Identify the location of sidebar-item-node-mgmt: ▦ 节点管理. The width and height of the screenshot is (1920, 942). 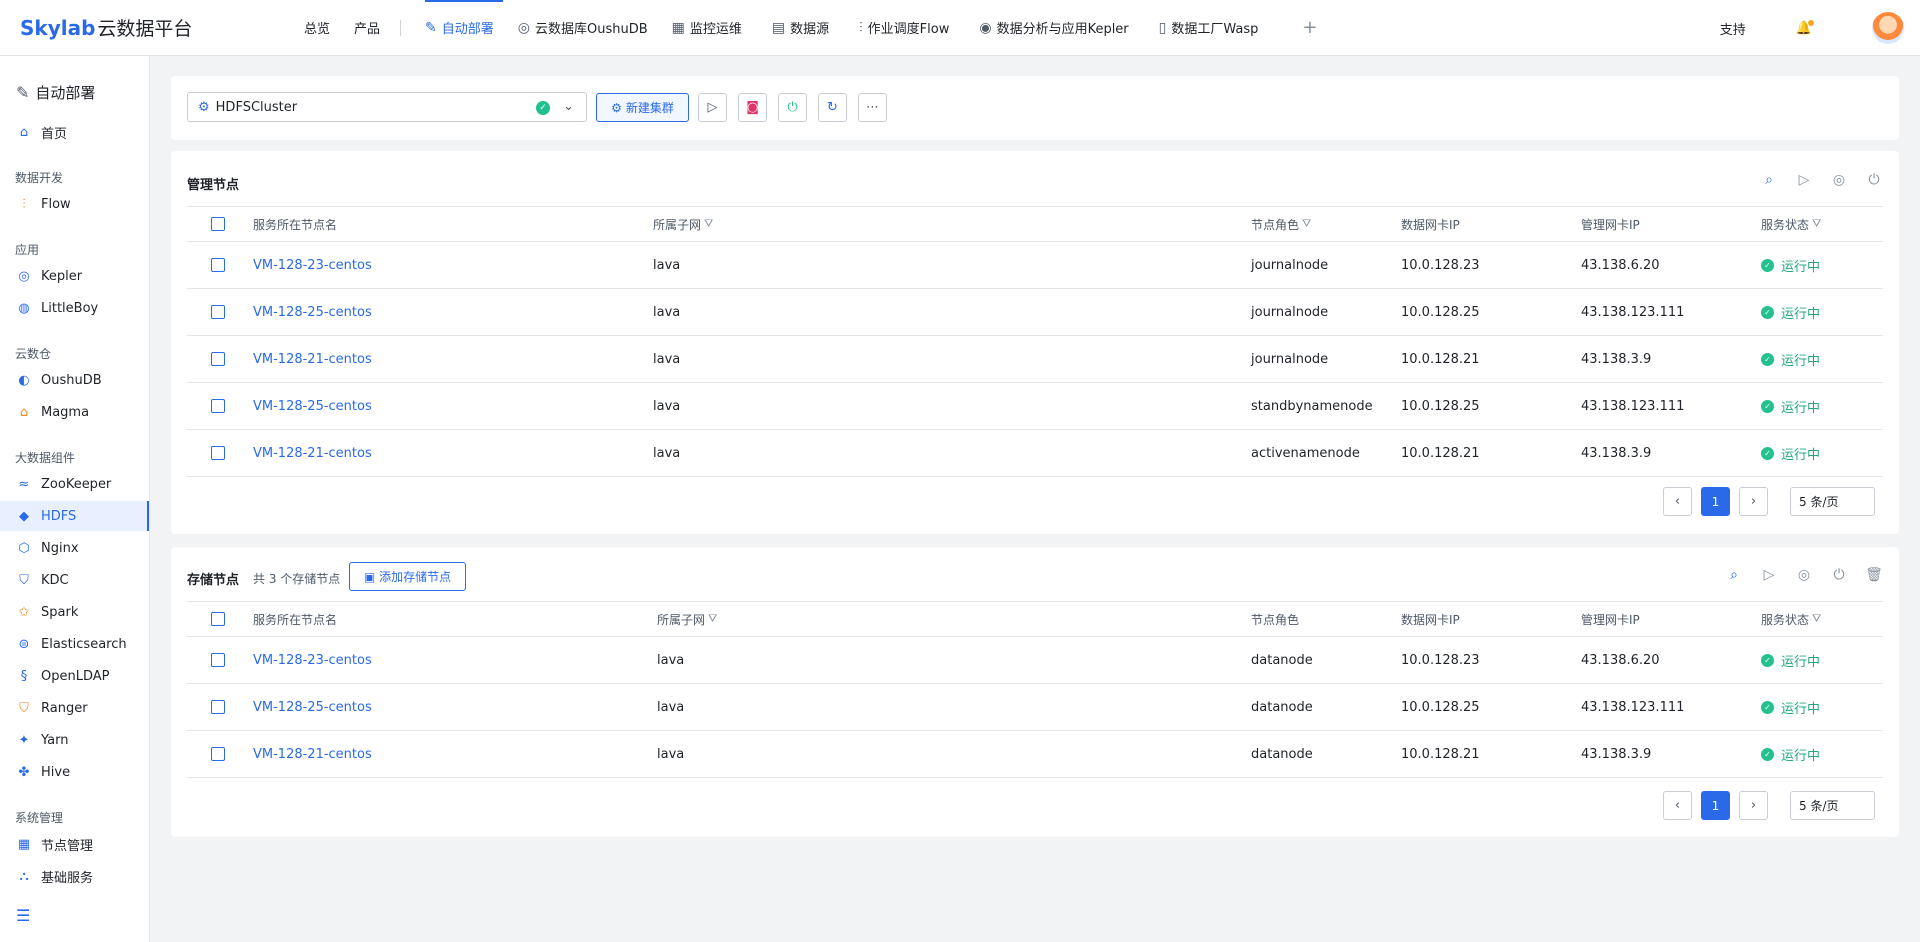
(74, 844).